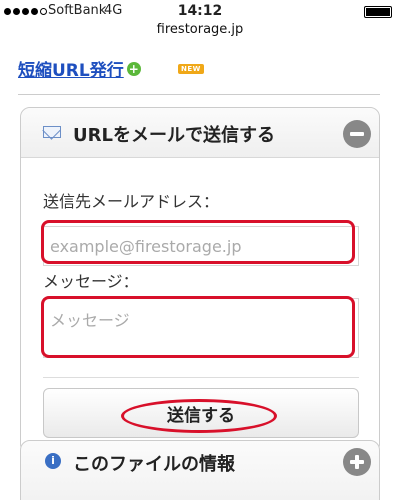 This screenshot has height=500, width=400. Describe the element at coordinates (378, 12) in the screenshot. I see `battery-icon` at that location.